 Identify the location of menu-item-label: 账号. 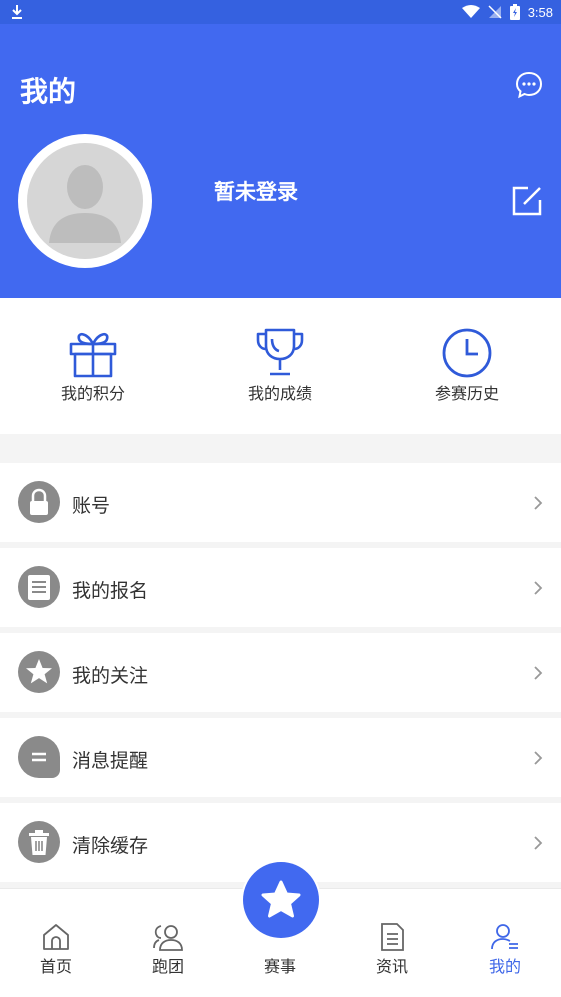
(91, 506).